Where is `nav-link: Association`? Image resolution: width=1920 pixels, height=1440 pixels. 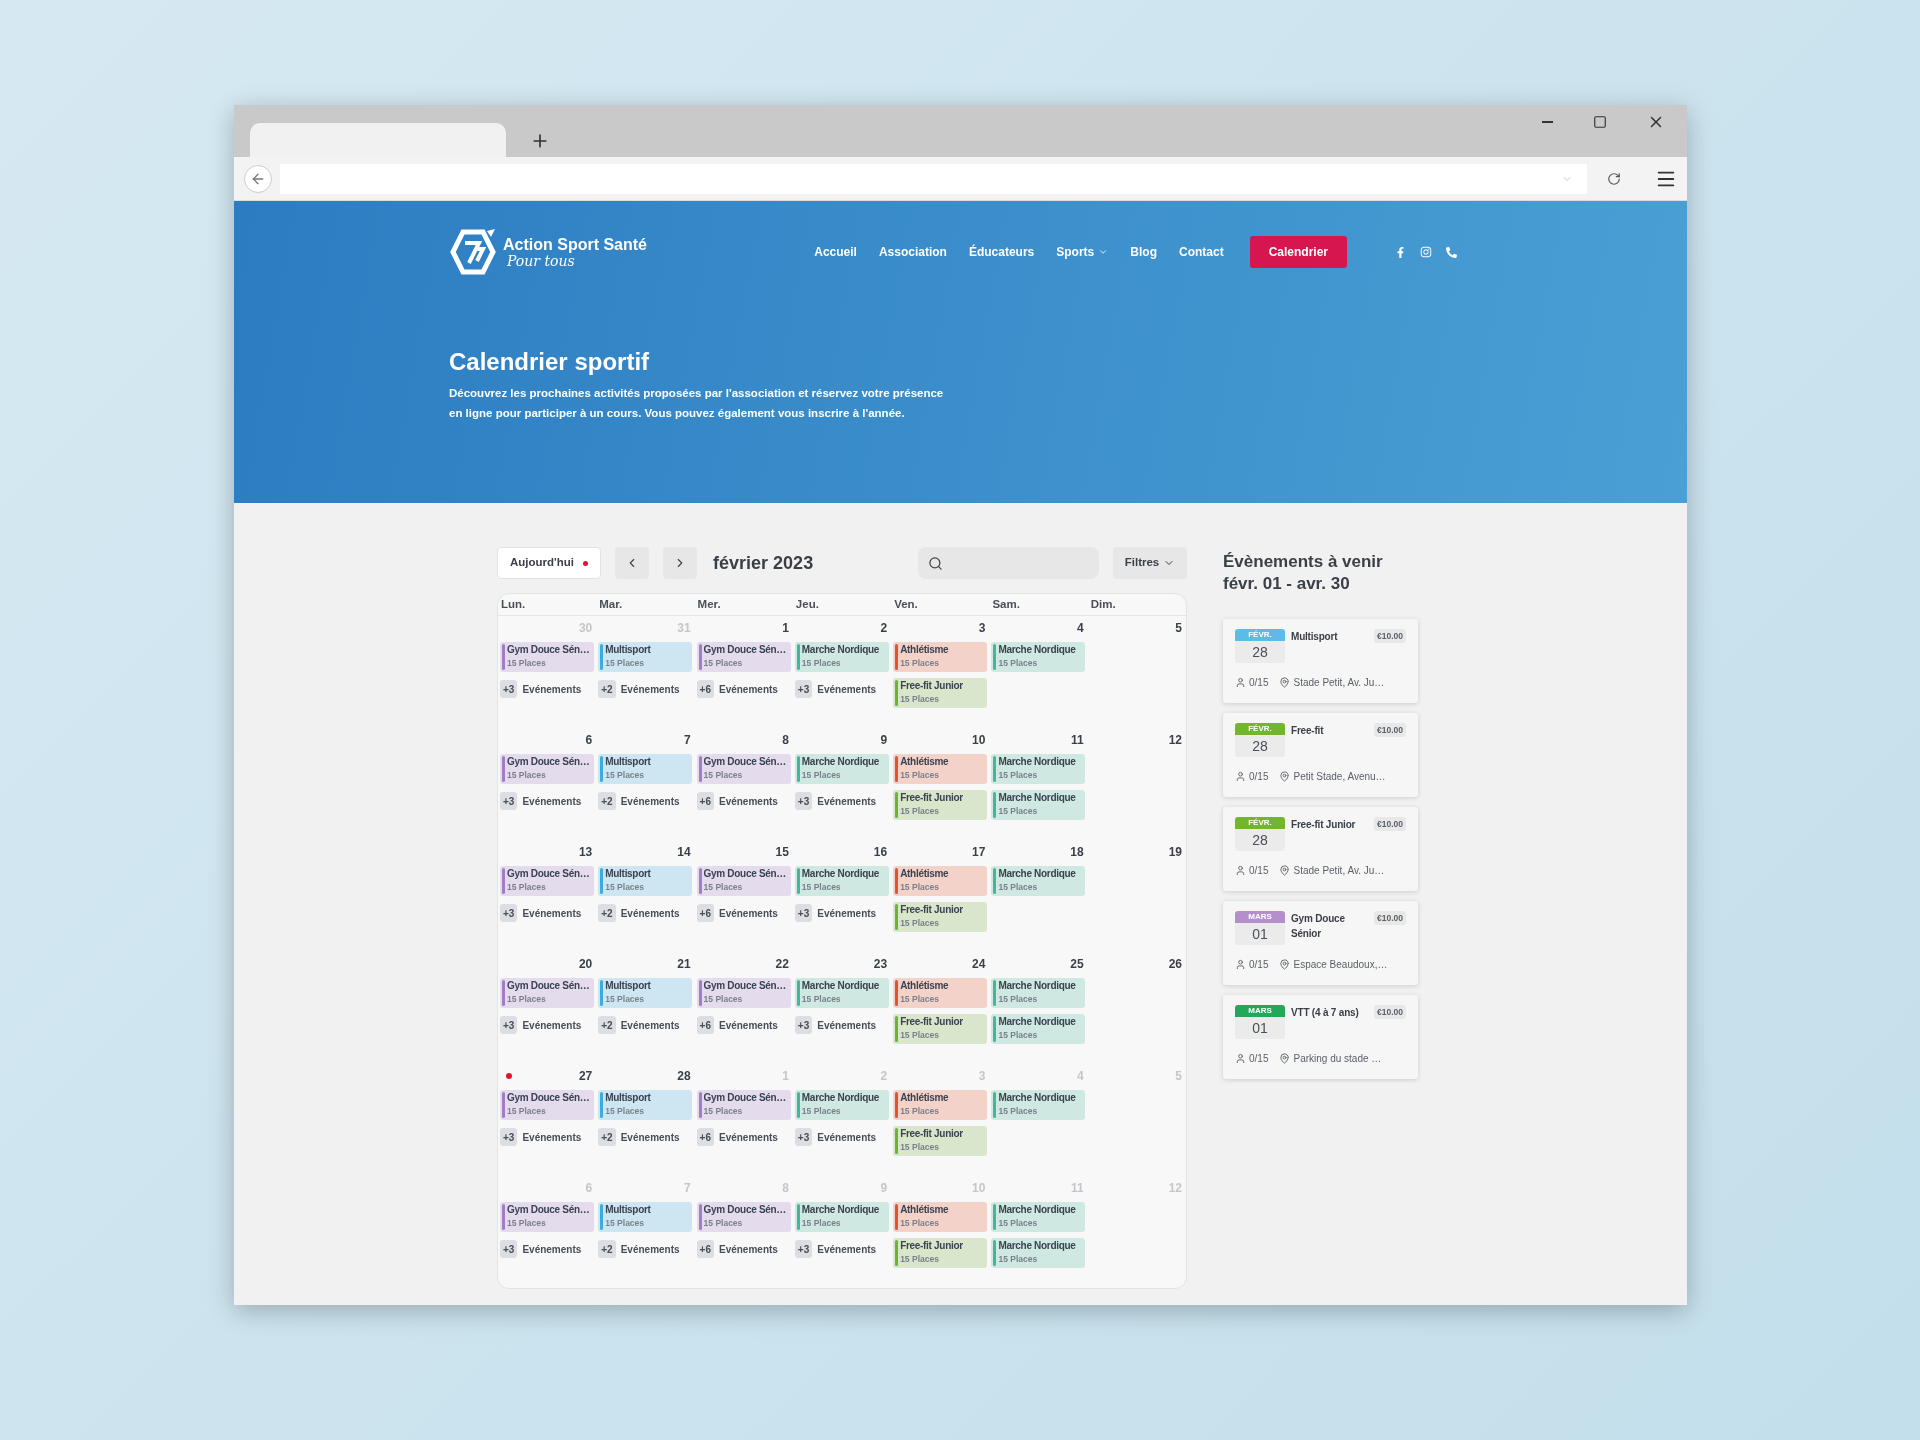 nav-link: Association is located at coordinates (912, 252).